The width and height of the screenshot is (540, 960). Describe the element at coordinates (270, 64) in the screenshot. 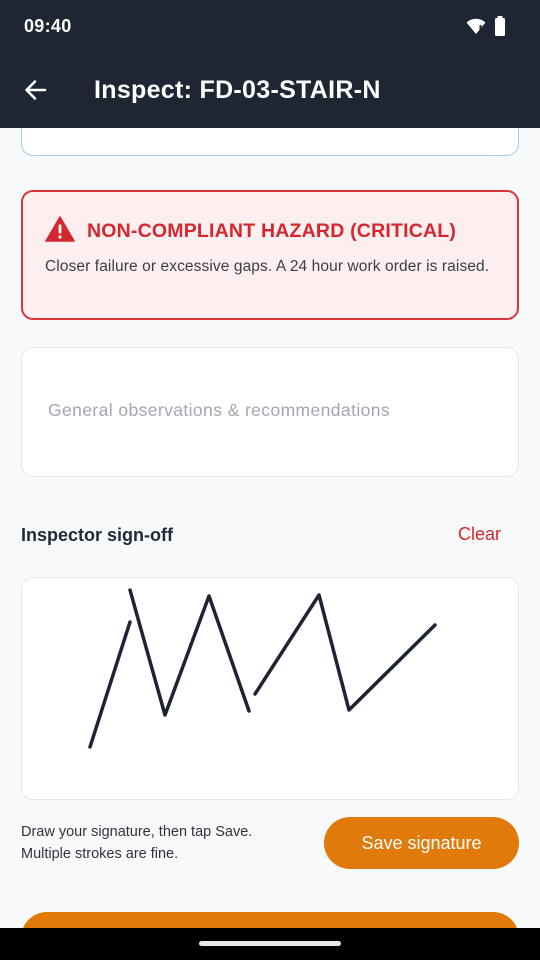

I see `app-bar: 09:40 Inspect: FD-03-STAIR-N` at that location.